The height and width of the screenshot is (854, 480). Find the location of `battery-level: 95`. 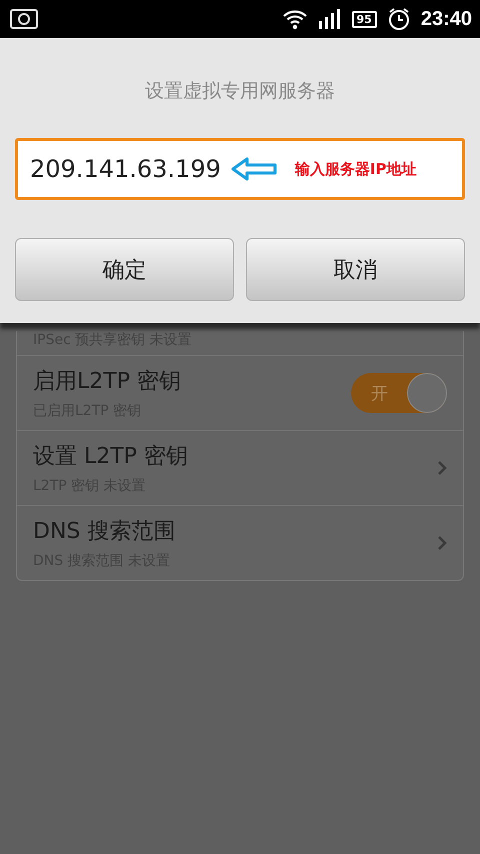

battery-level: 95 is located at coordinates (364, 19).